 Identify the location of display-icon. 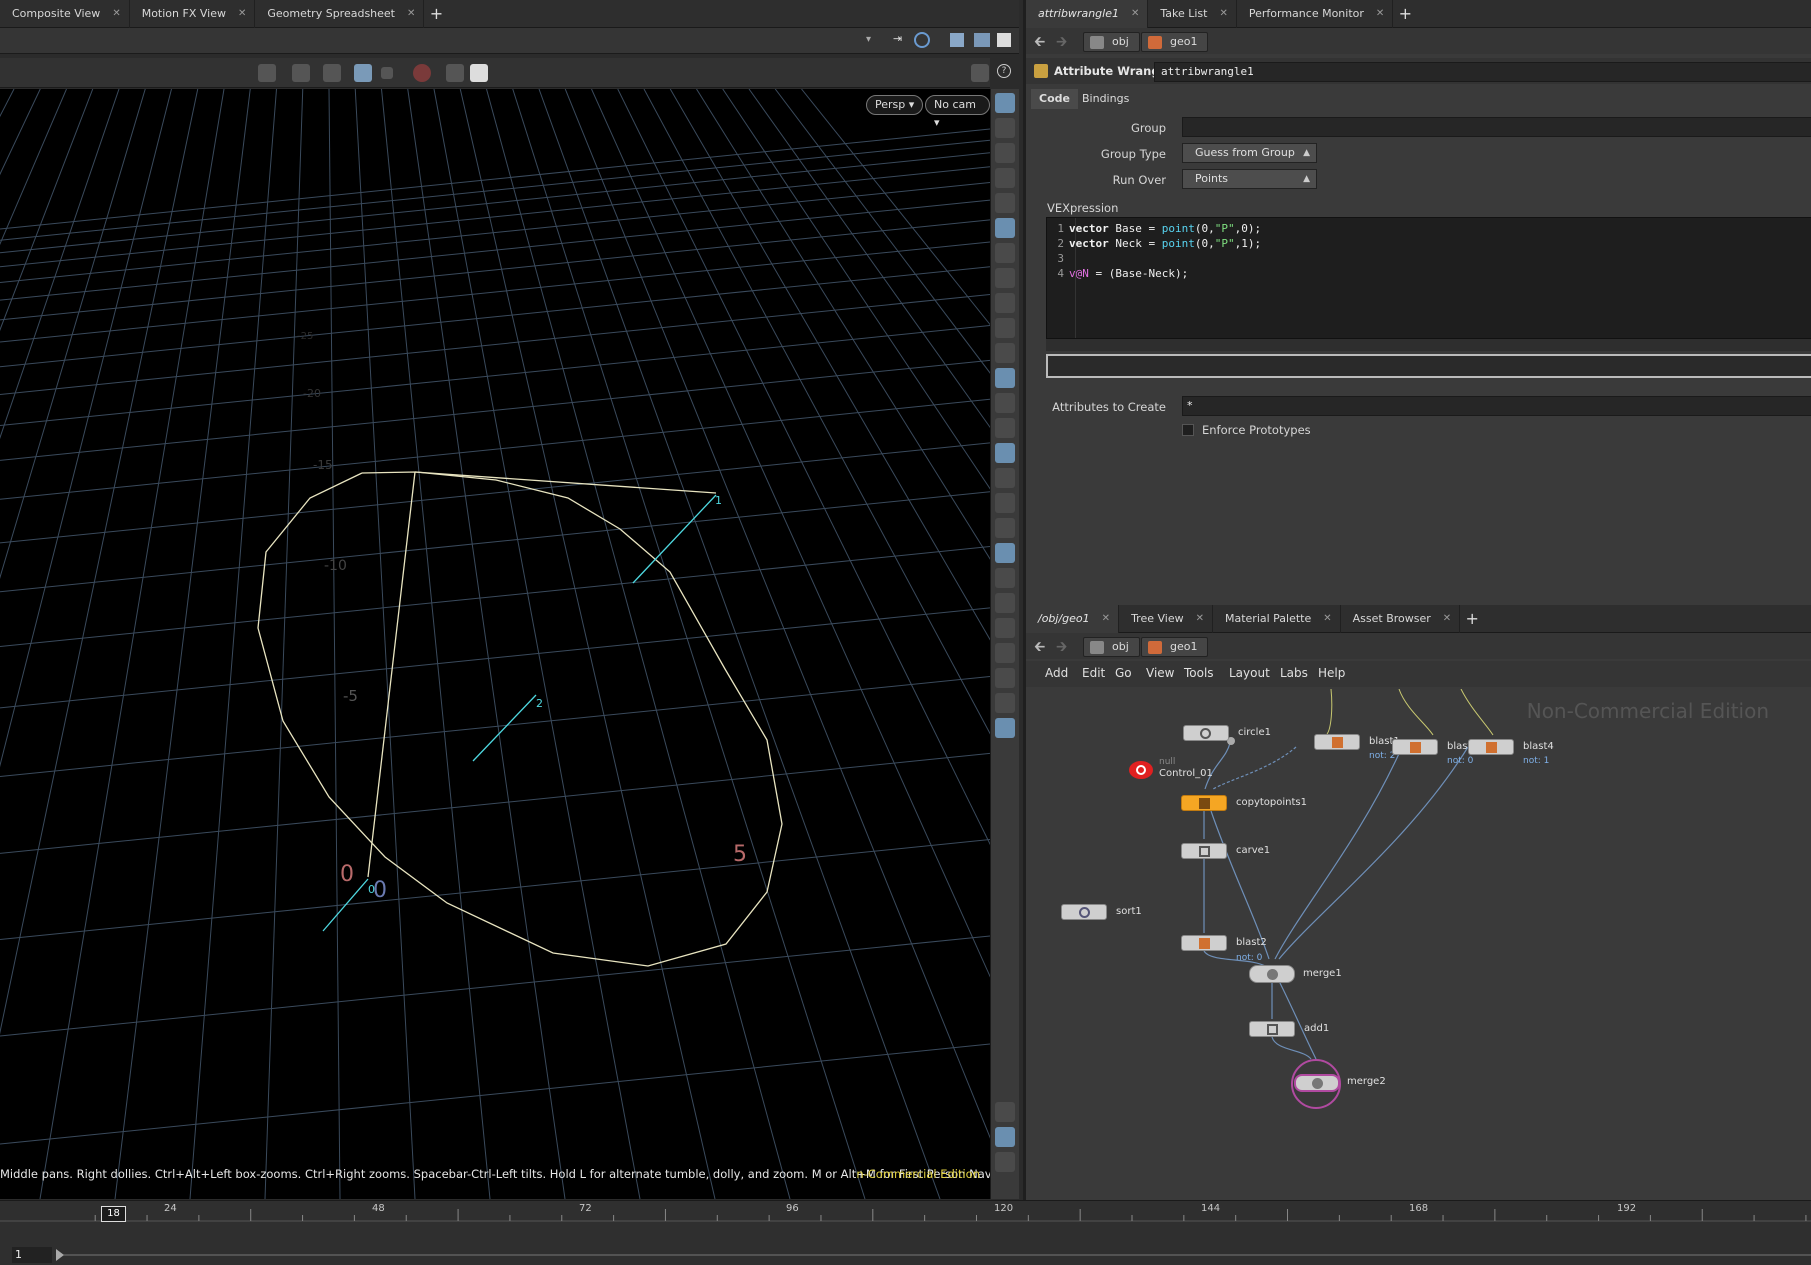
(387, 73).